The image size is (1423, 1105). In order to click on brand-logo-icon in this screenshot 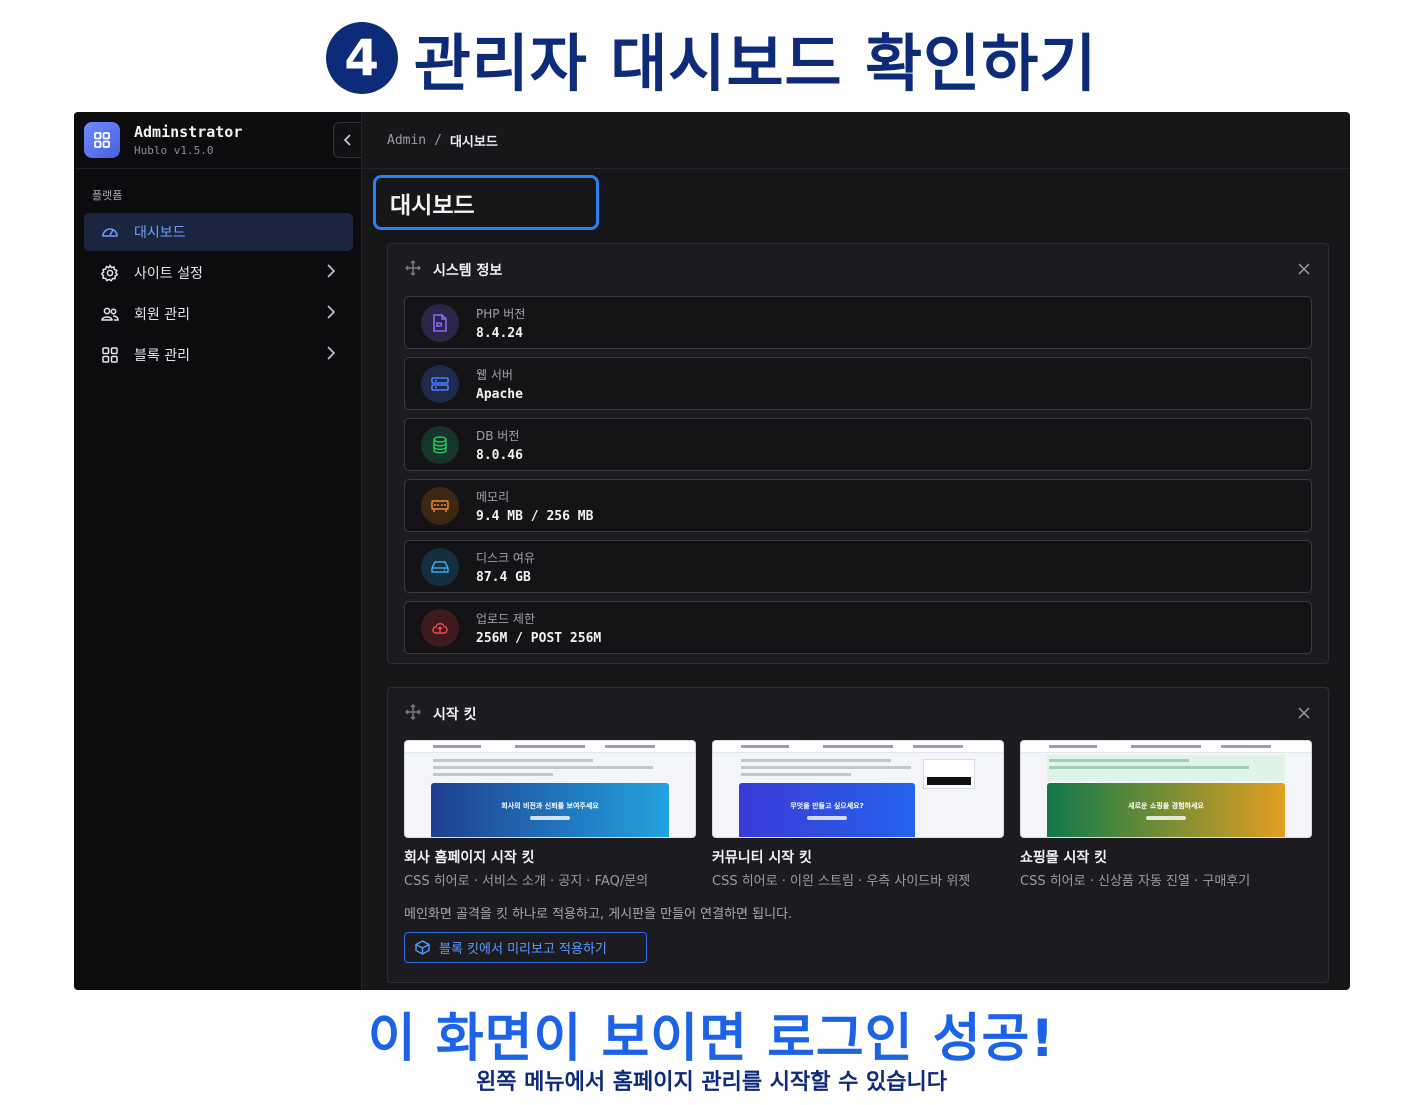, I will do `click(102, 140)`.